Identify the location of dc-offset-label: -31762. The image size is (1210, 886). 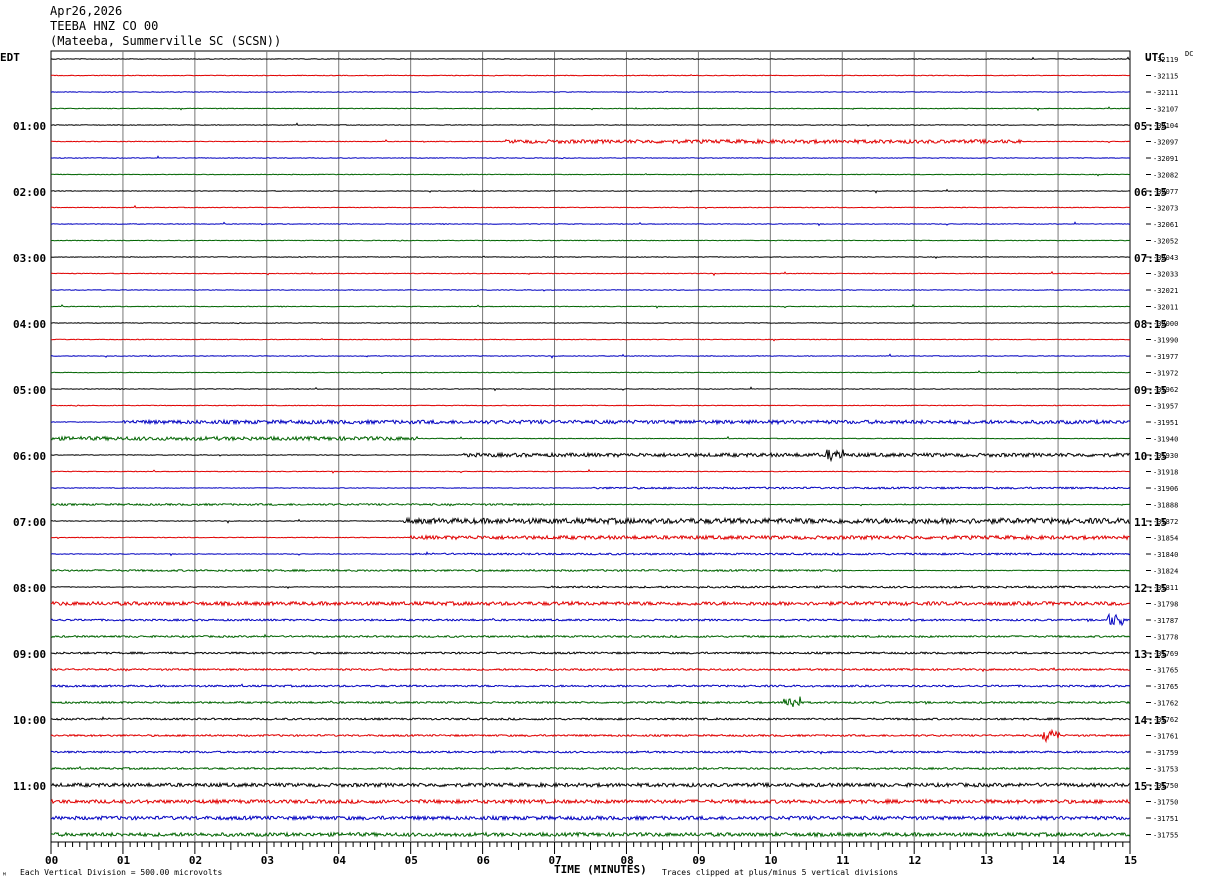
(1165, 704).